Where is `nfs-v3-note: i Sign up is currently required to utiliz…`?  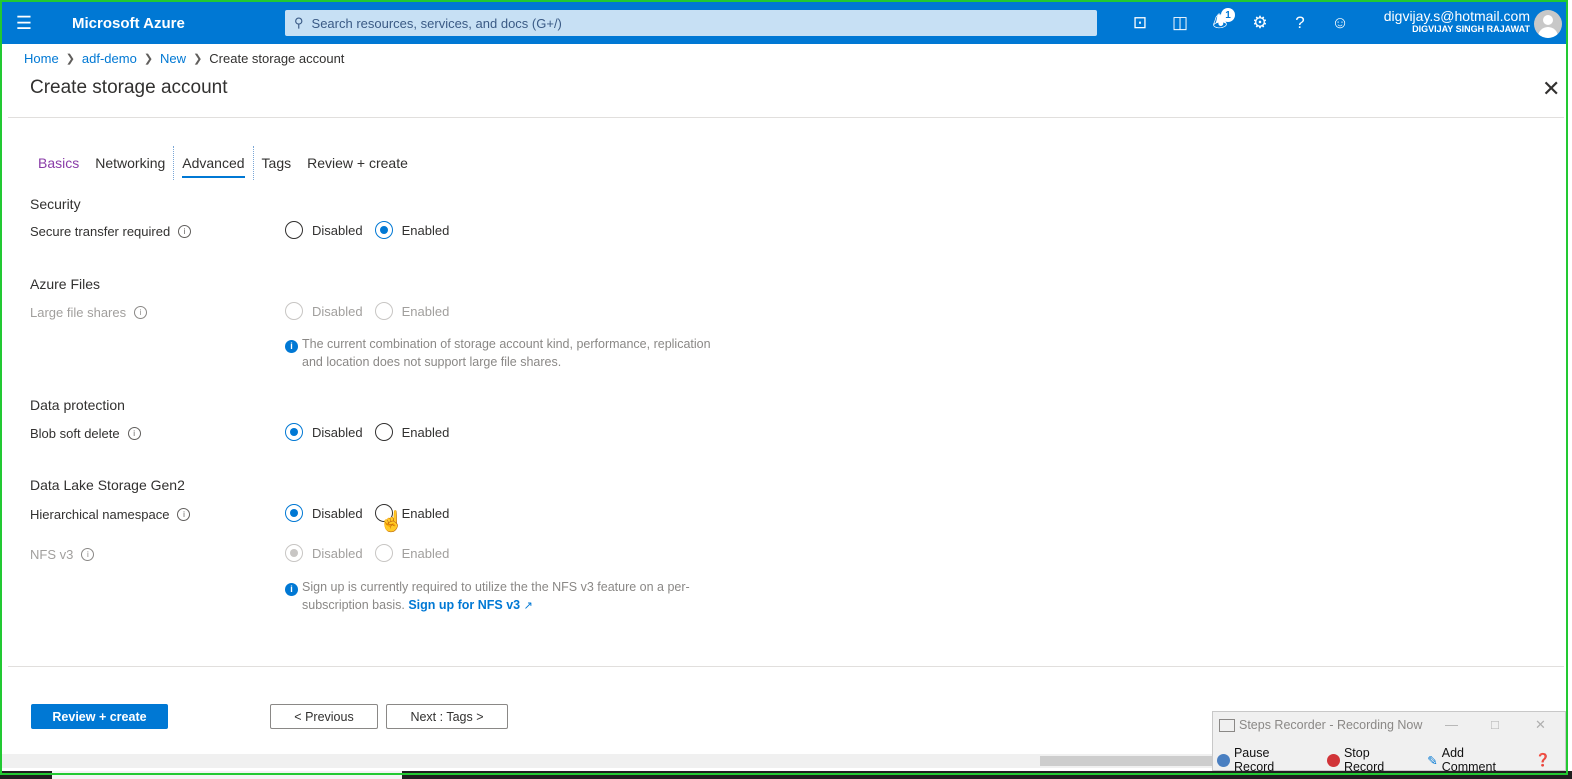
nfs-v3-note: i Sign up is currently required to utiliz… is located at coordinates (520, 596).